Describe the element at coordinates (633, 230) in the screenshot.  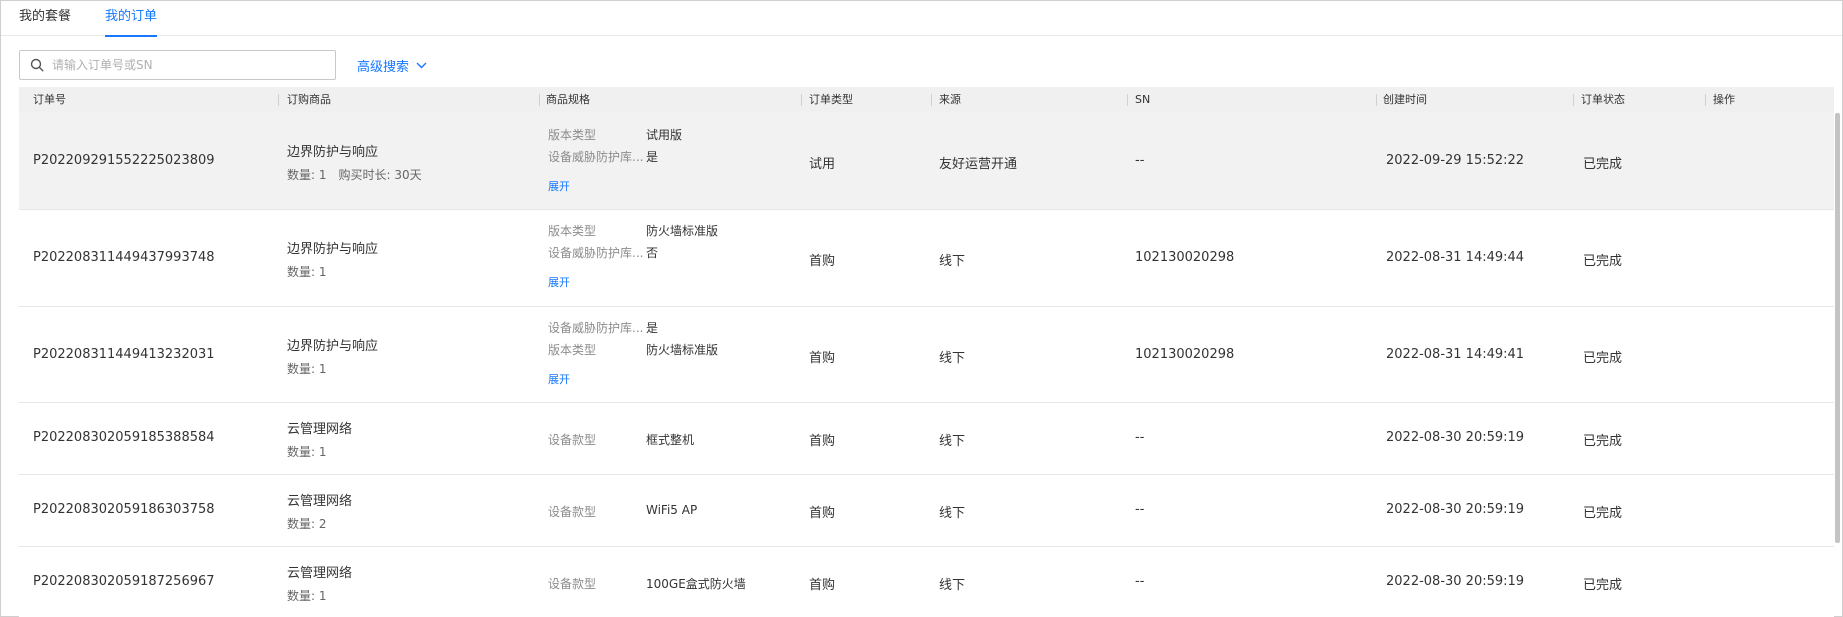
I see `spec-item: 版本类型 防火墙标准版` at that location.